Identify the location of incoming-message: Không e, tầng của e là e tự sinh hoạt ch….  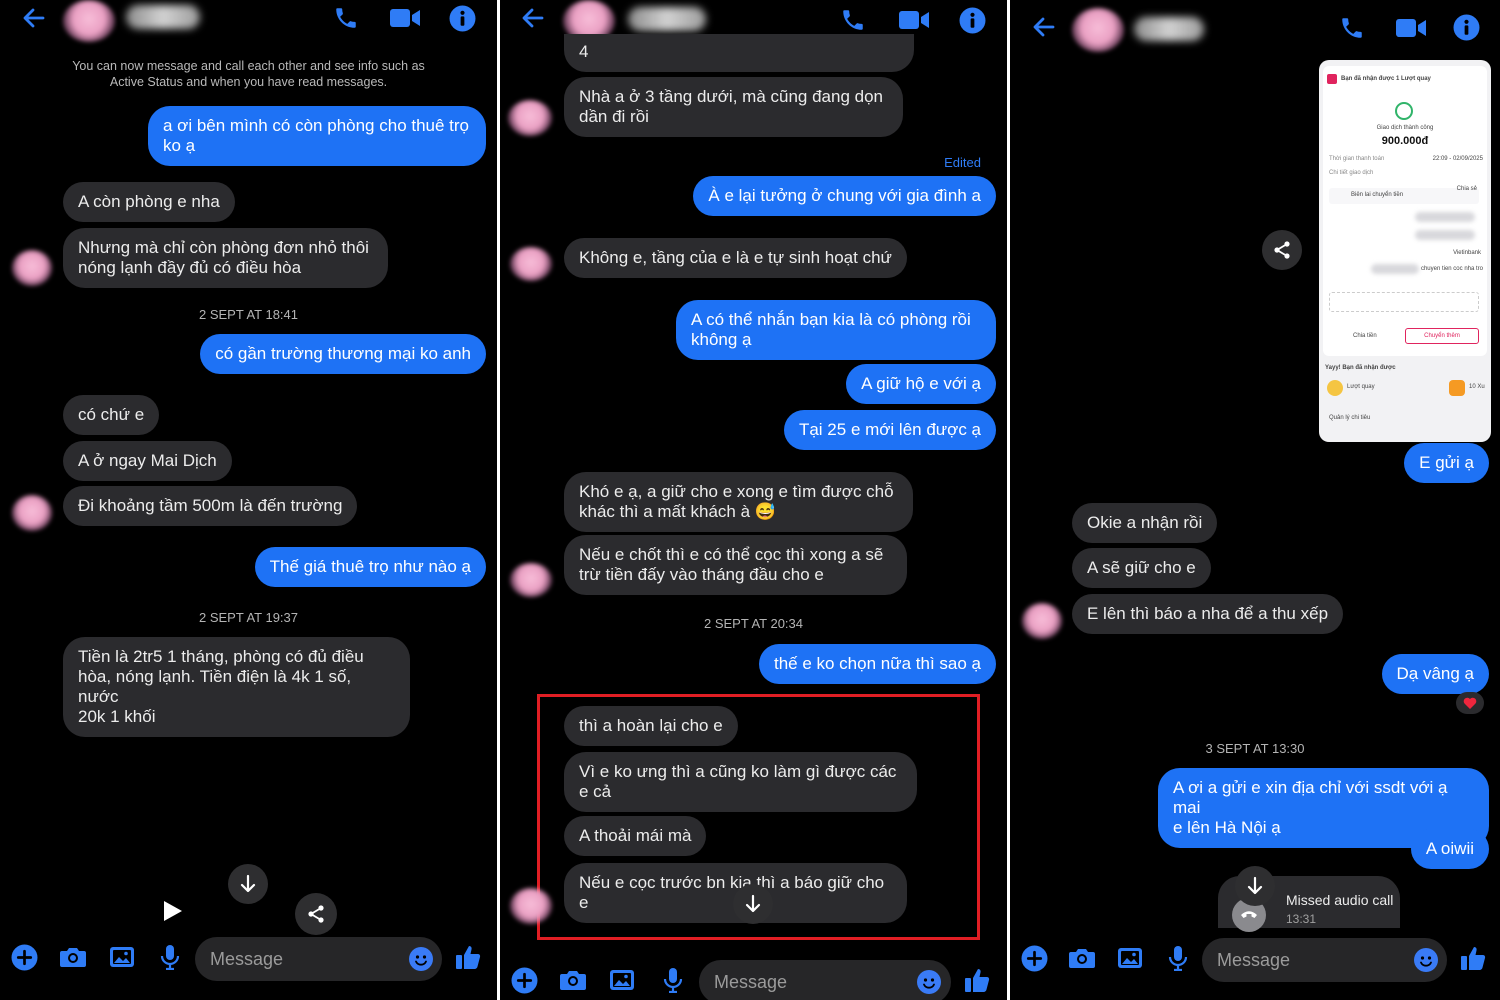
(735, 258).